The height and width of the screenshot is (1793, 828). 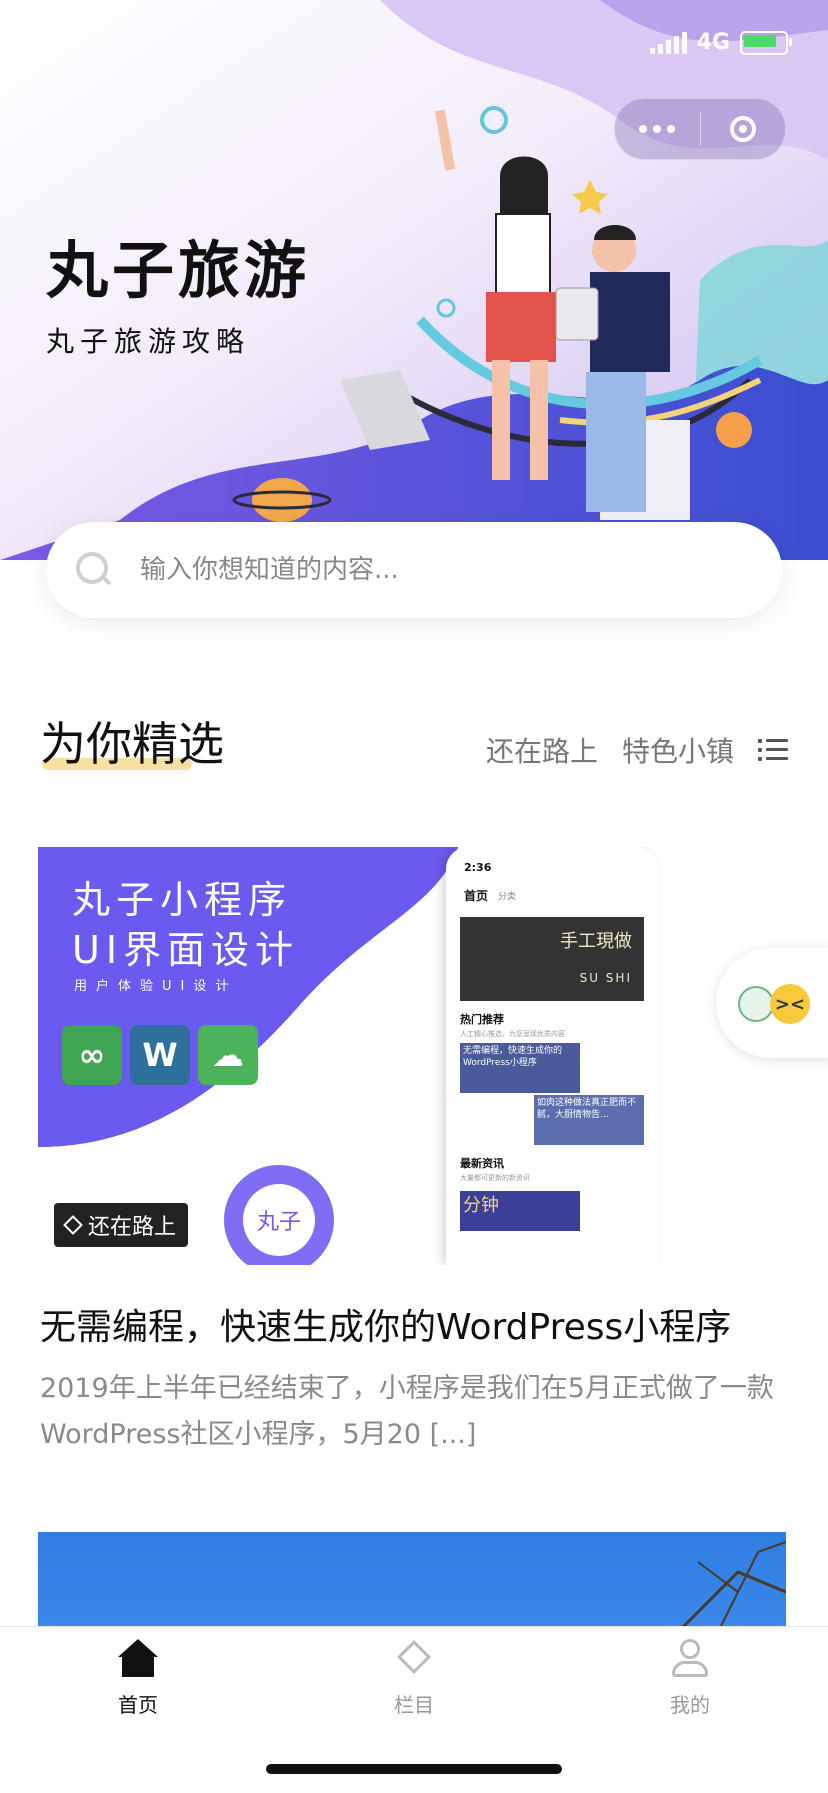 What do you see at coordinates (414, 1705) in the screenshot?
I see `tab-category-label: 栏目` at bounding box center [414, 1705].